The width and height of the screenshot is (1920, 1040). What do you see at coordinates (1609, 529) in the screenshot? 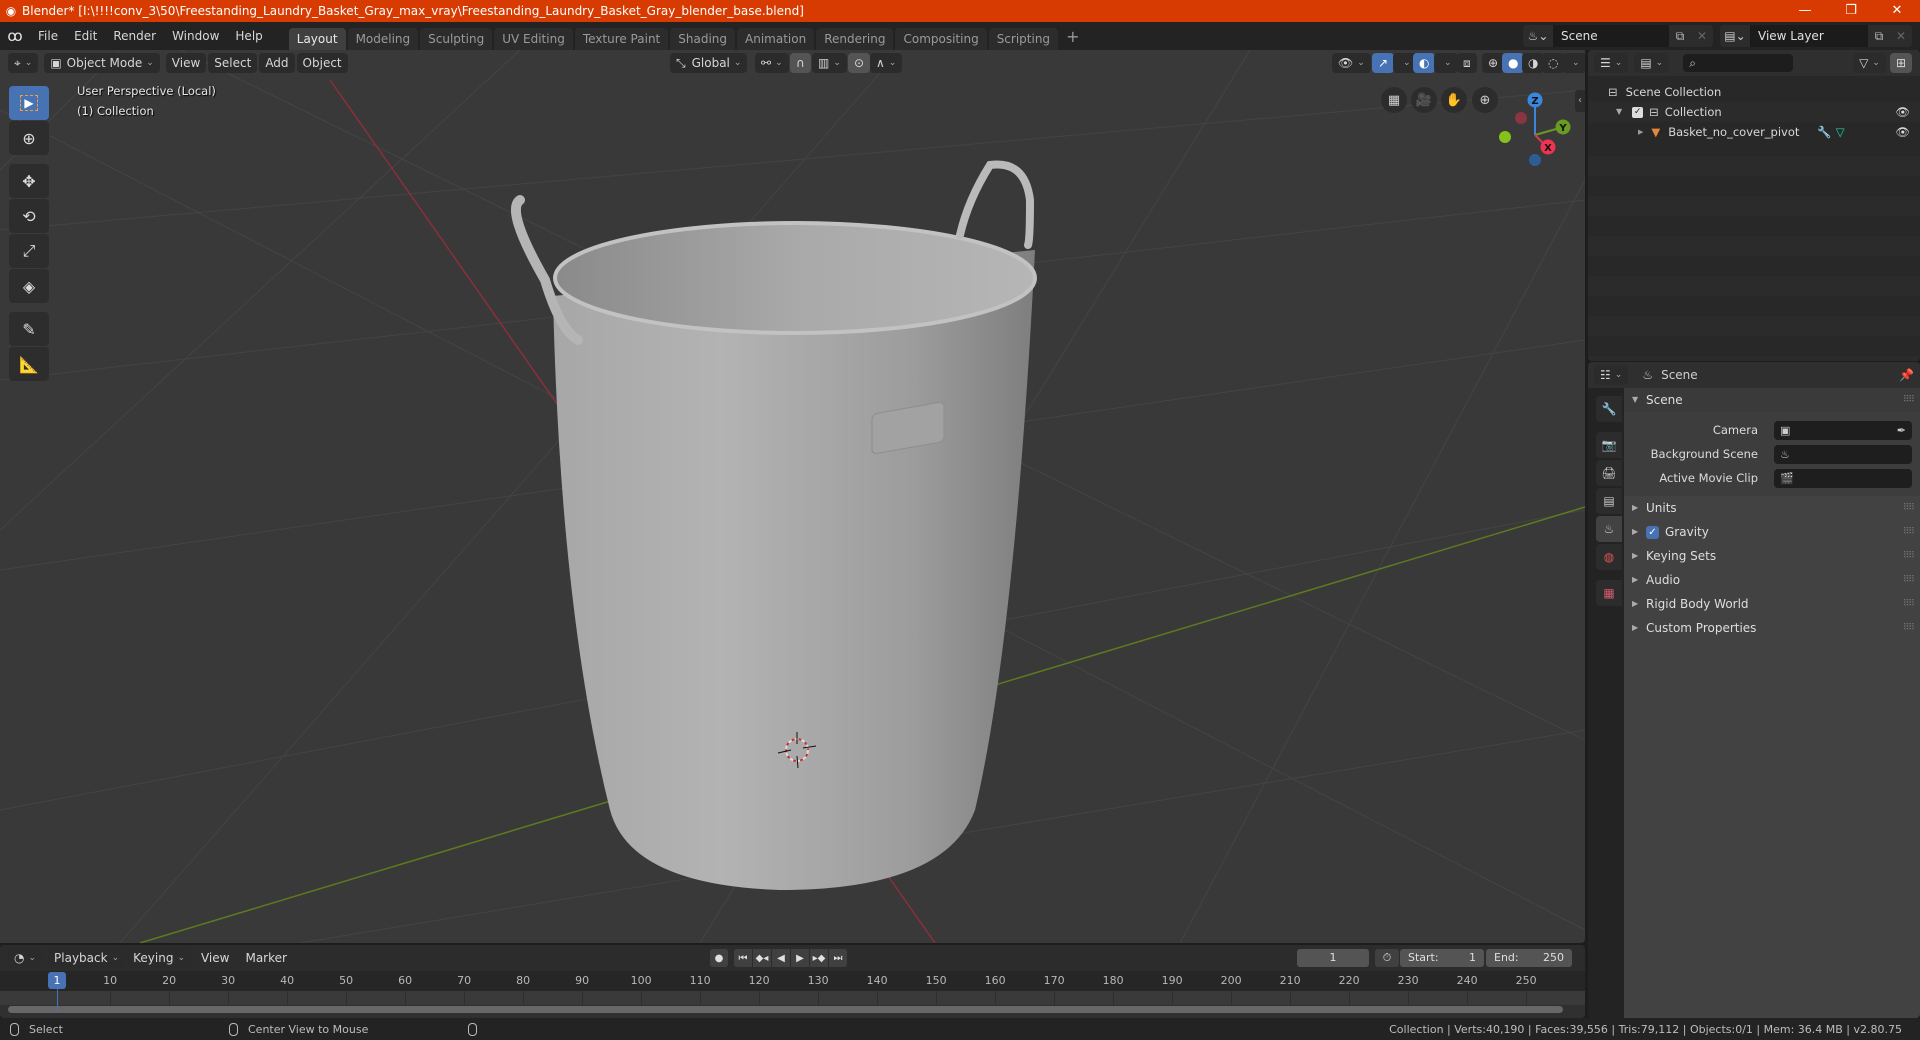
I see `tab-scene: ♨` at bounding box center [1609, 529].